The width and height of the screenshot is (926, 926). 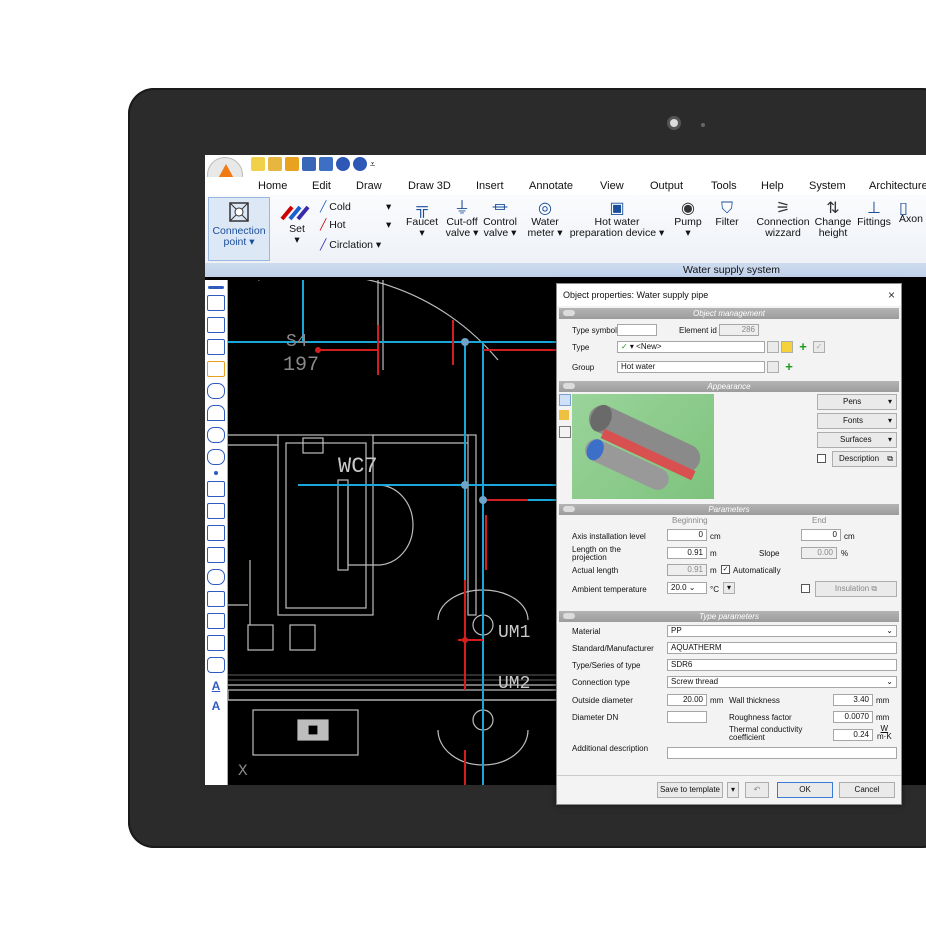 What do you see at coordinates (789, 366) in the screenshot?
I see `add-group-icon: +` at bounding box center [789, 366].